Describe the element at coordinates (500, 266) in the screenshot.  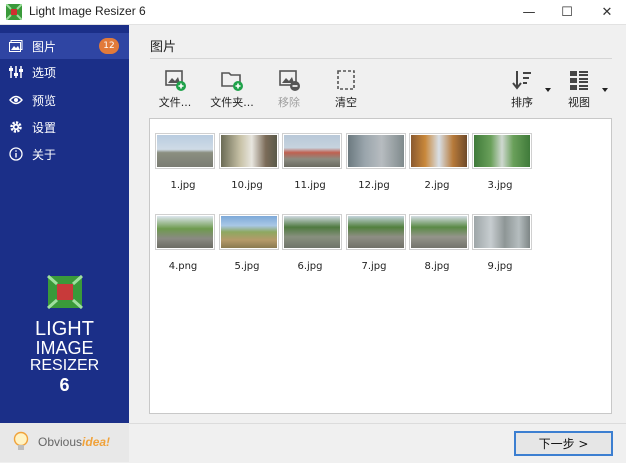
I see `thumbnail-caption: 9.jpg` at that location.